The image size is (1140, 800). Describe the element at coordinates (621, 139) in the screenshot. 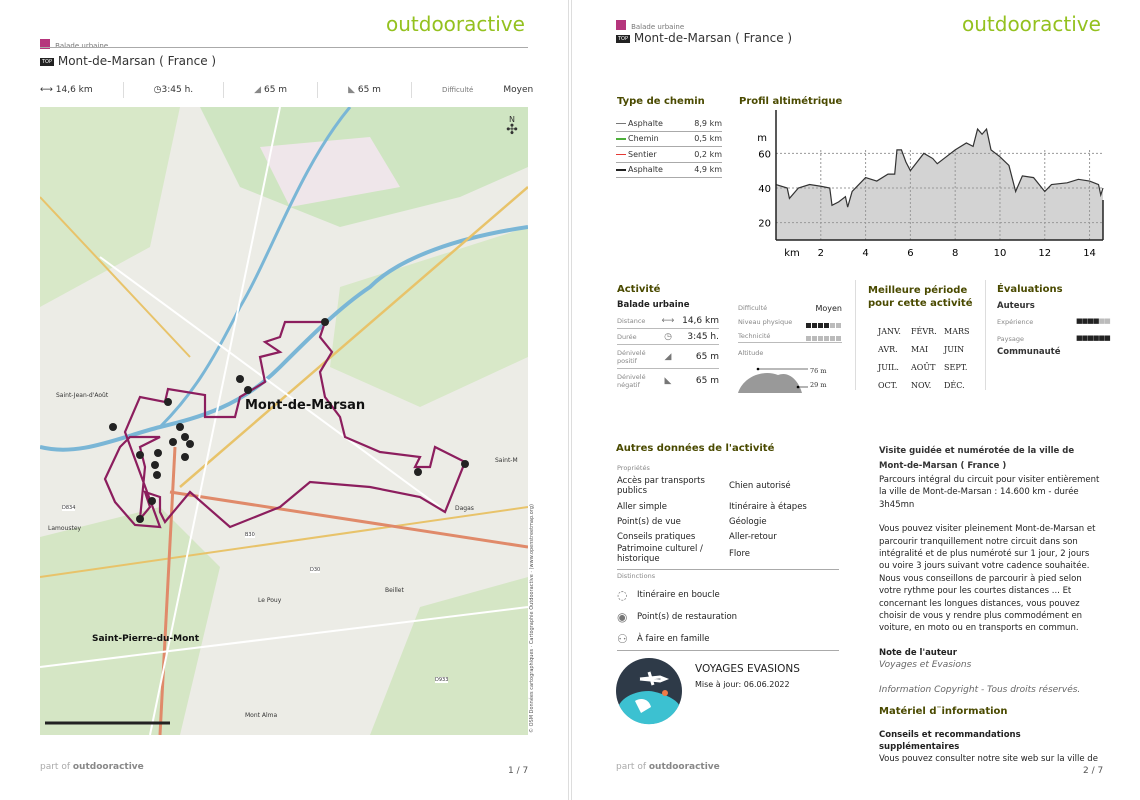

I see `path-type-swatch` at that location.